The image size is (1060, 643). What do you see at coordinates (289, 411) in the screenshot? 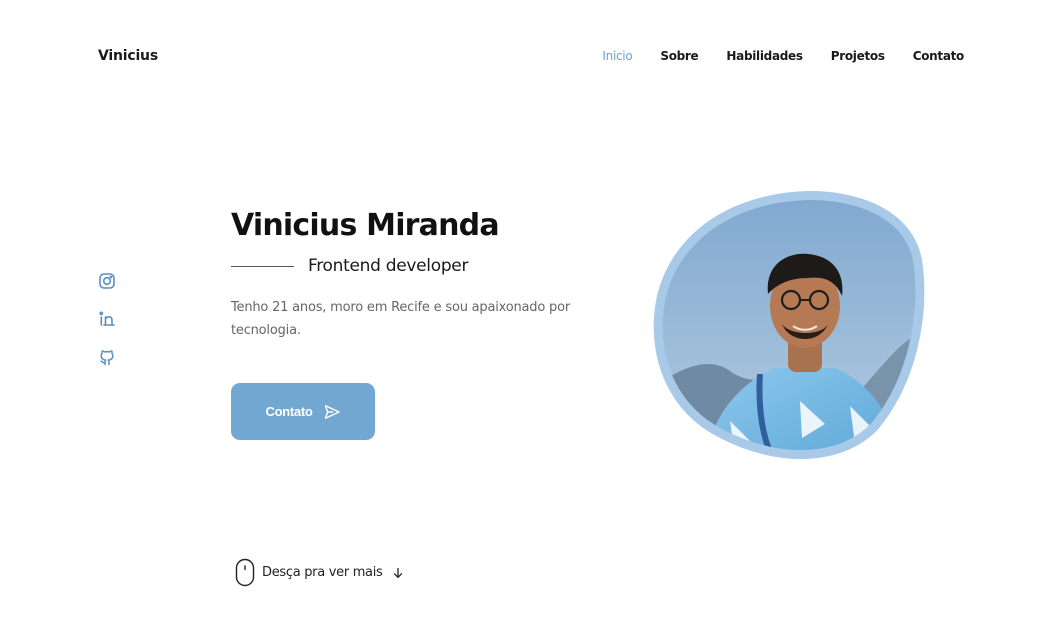
I see `contact-button-label: Contato` at bounding box center [289, 411].